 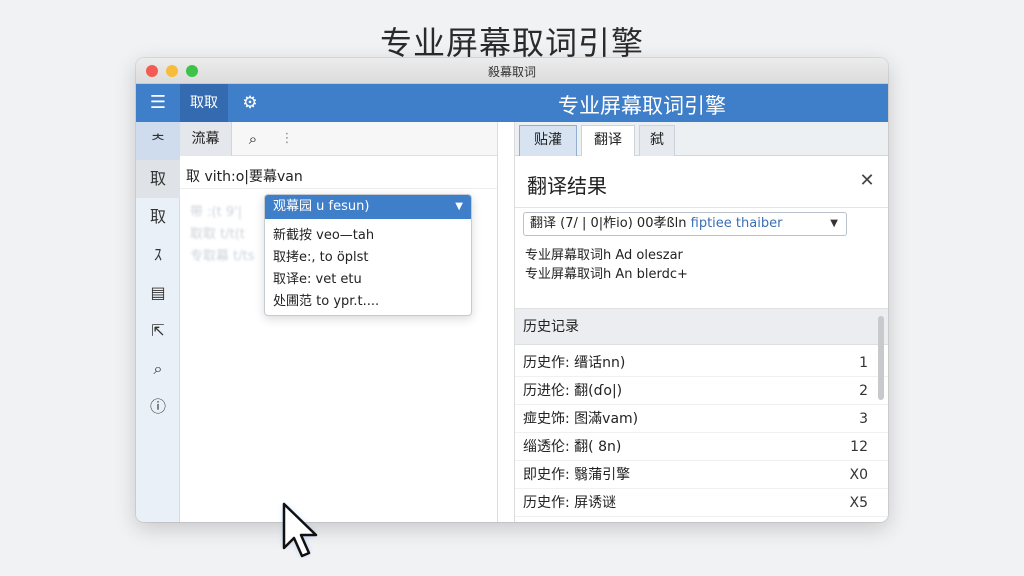 What do you see at coordinates (701, 503) in the screenshot?
I see `history-row: 历史作: 屏诱谜 X5` at bounding box center [701, 503].